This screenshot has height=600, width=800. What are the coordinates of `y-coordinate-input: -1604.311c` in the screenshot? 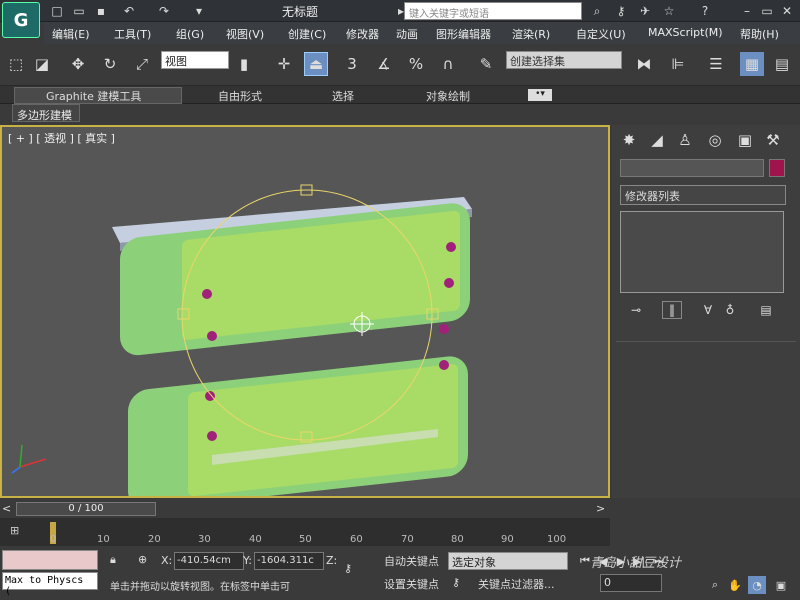 It's located at (289, 561).